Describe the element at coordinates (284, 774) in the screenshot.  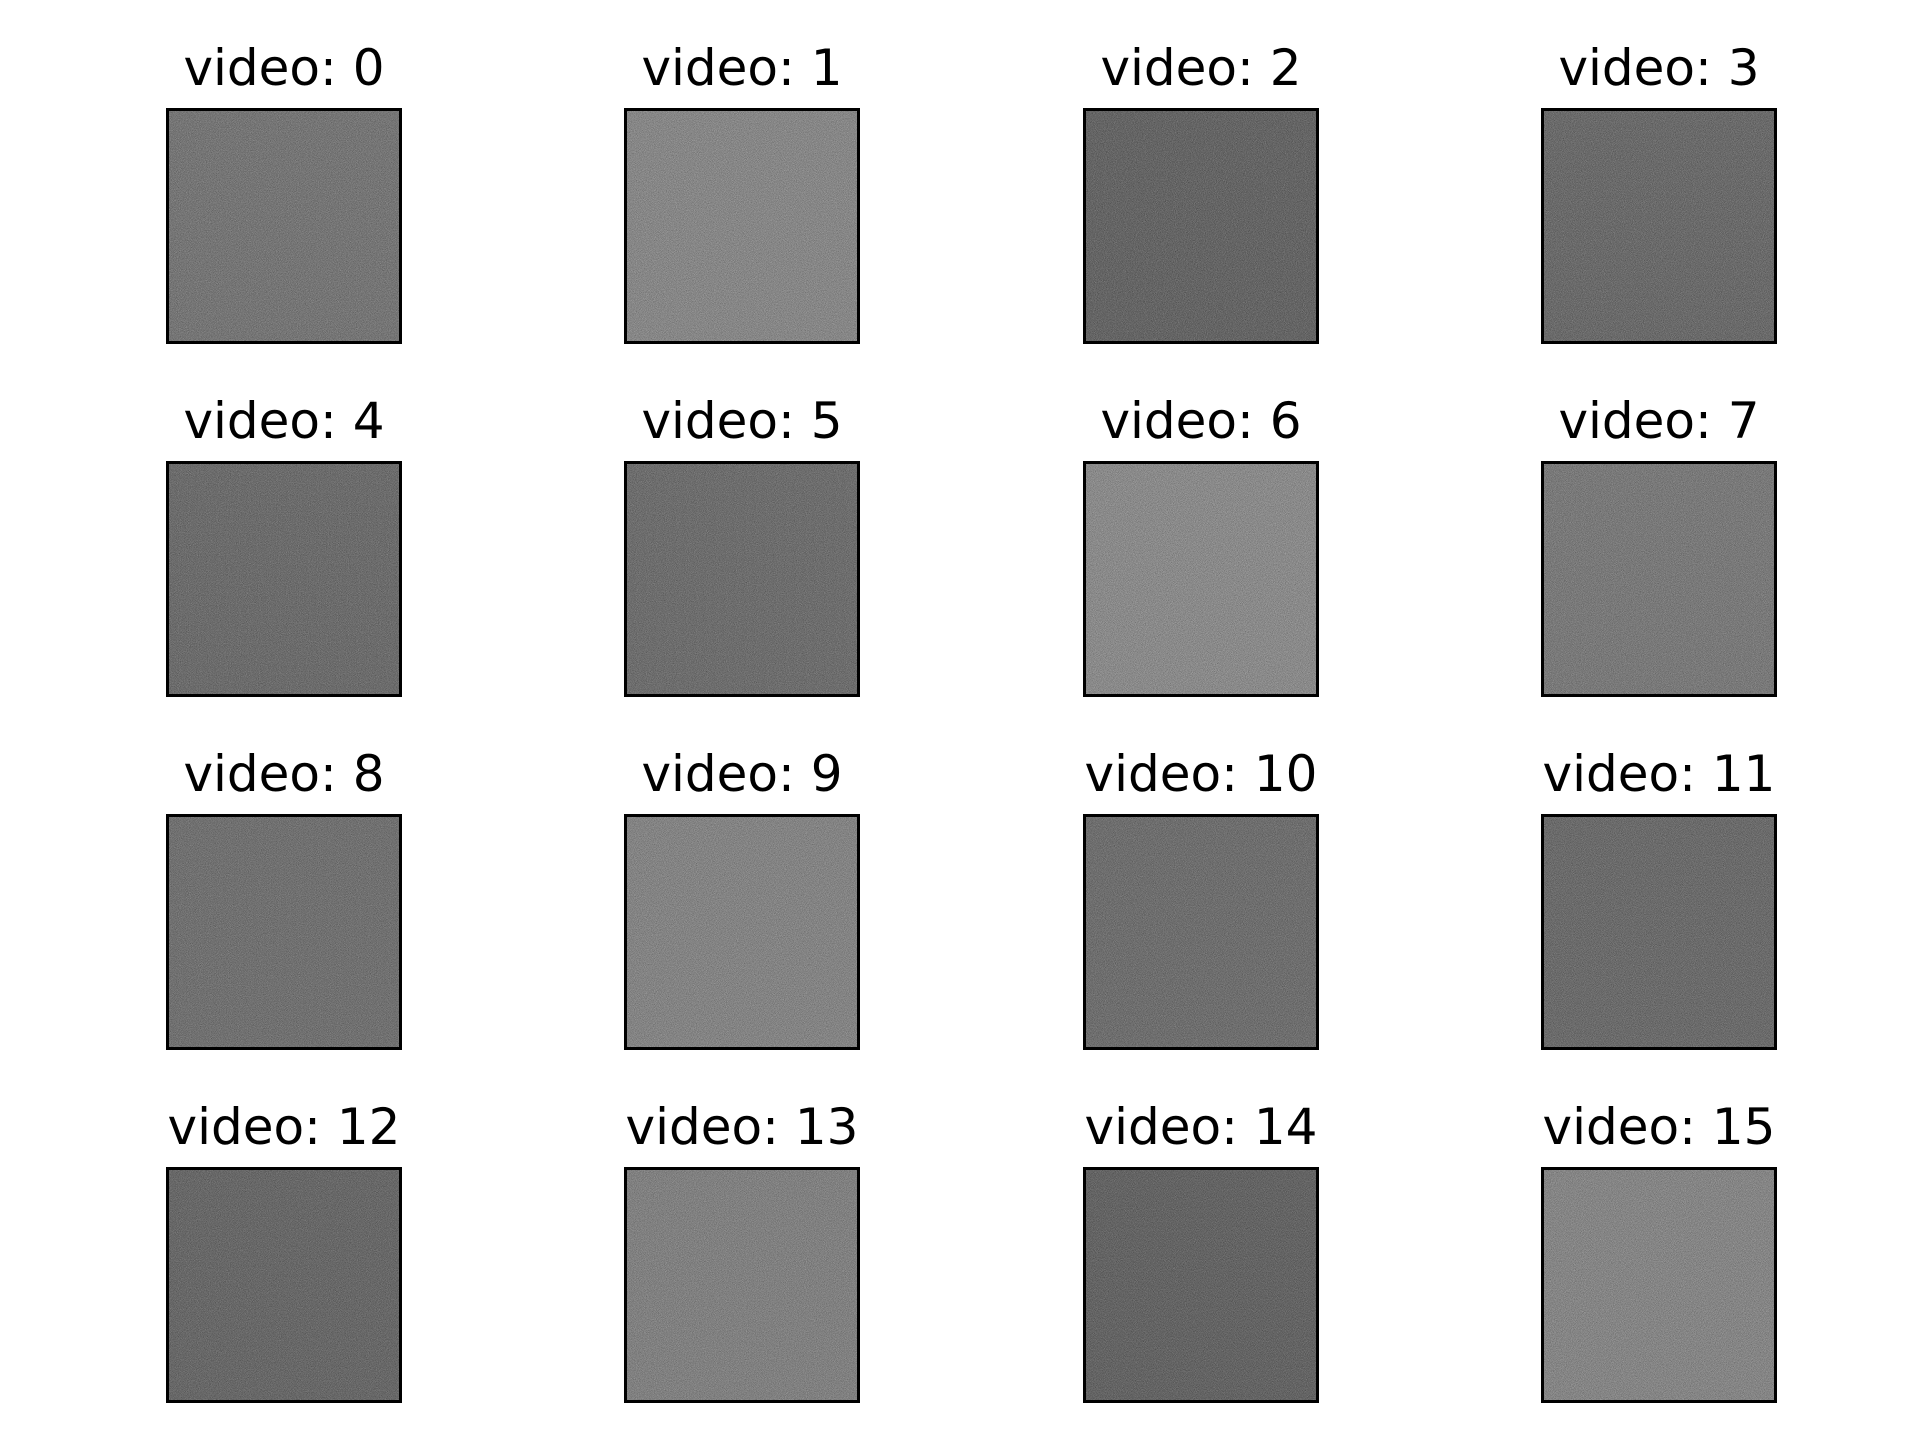
I see `panel-title: video: 8` at that location.